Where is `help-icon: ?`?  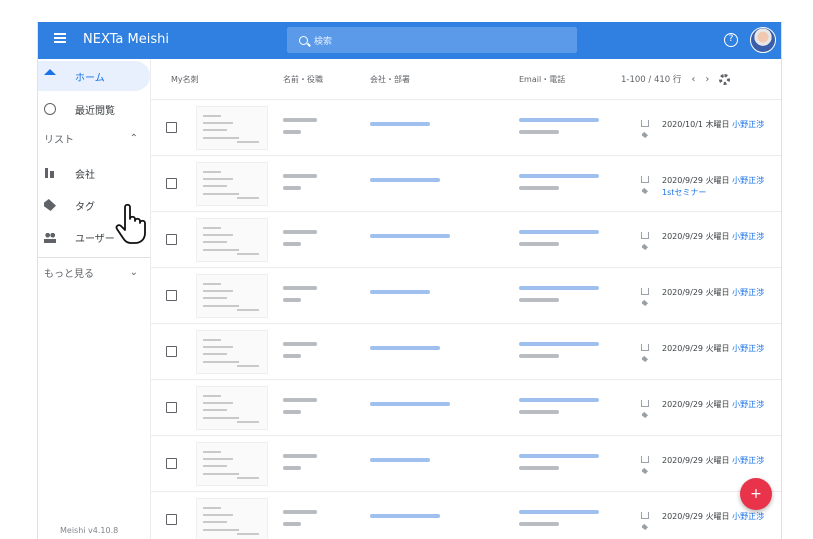
help-icon: ? is located at coordinates (731, 40).